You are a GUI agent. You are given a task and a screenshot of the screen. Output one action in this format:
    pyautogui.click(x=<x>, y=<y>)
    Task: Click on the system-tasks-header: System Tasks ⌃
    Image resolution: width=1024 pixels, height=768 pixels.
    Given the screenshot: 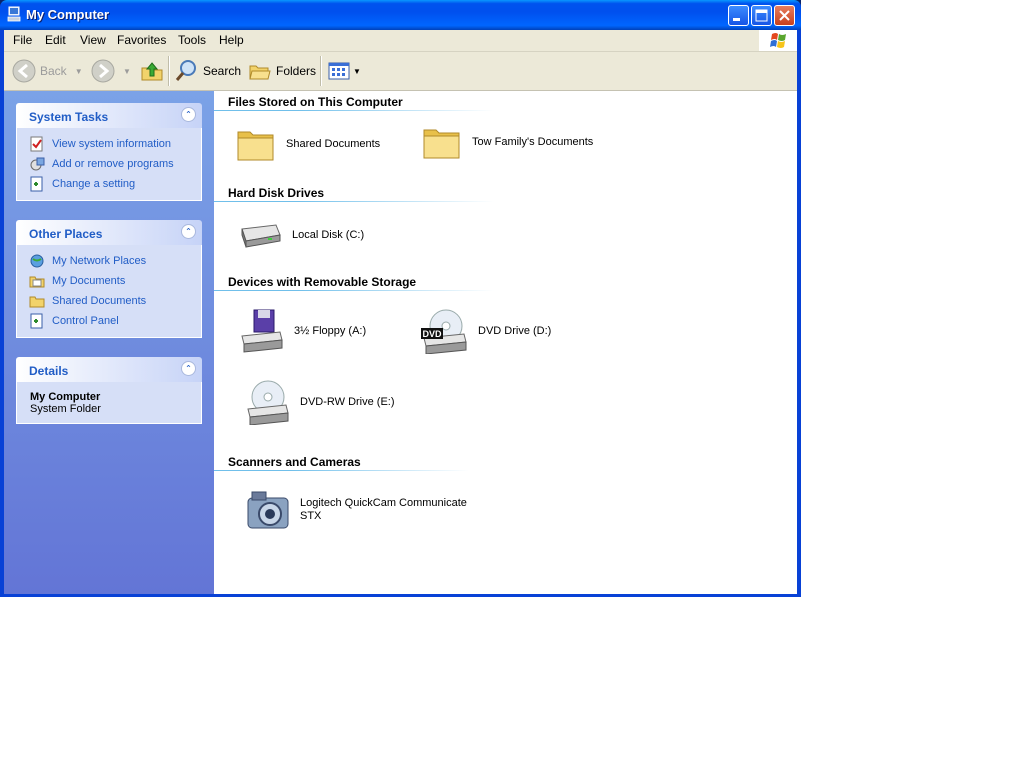 What is the action you would take?
    pyautogui.click(x=109, y=115)
    